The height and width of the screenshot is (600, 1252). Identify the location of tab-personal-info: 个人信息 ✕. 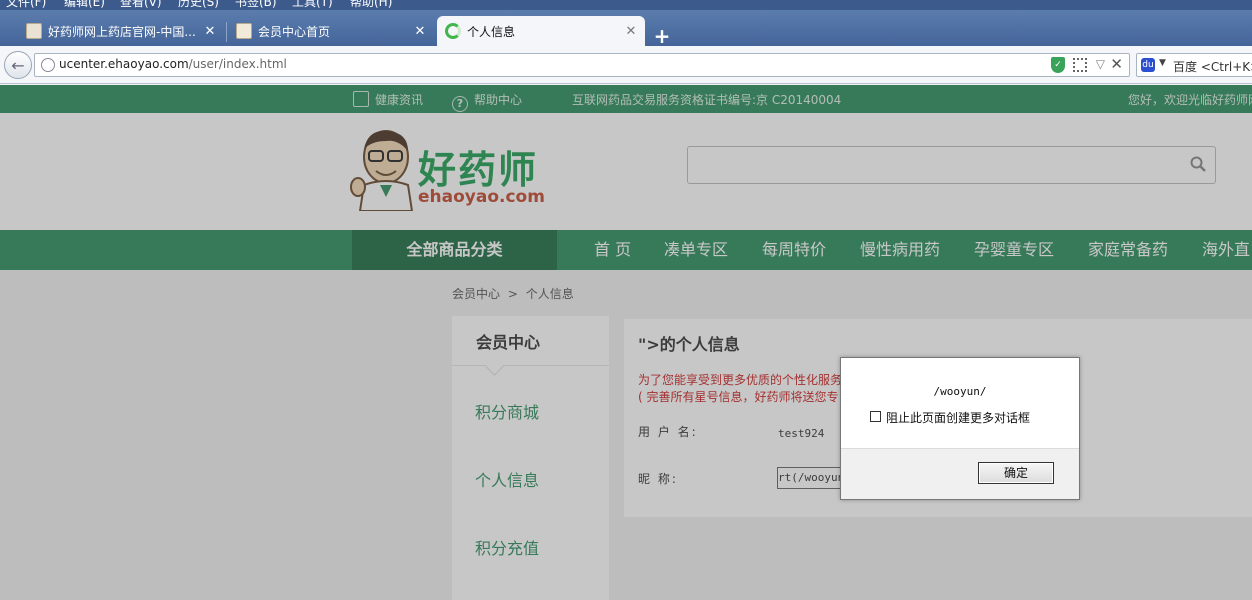
(541, 31).